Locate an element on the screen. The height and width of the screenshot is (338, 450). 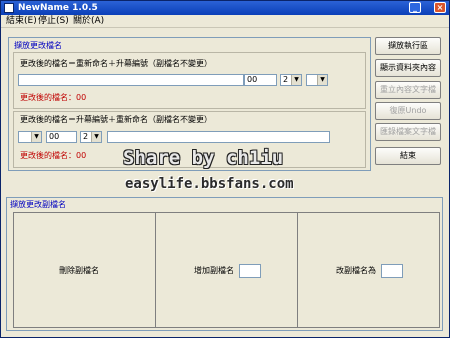
order-select-1: ▼ is located at coordinates (317, 80).